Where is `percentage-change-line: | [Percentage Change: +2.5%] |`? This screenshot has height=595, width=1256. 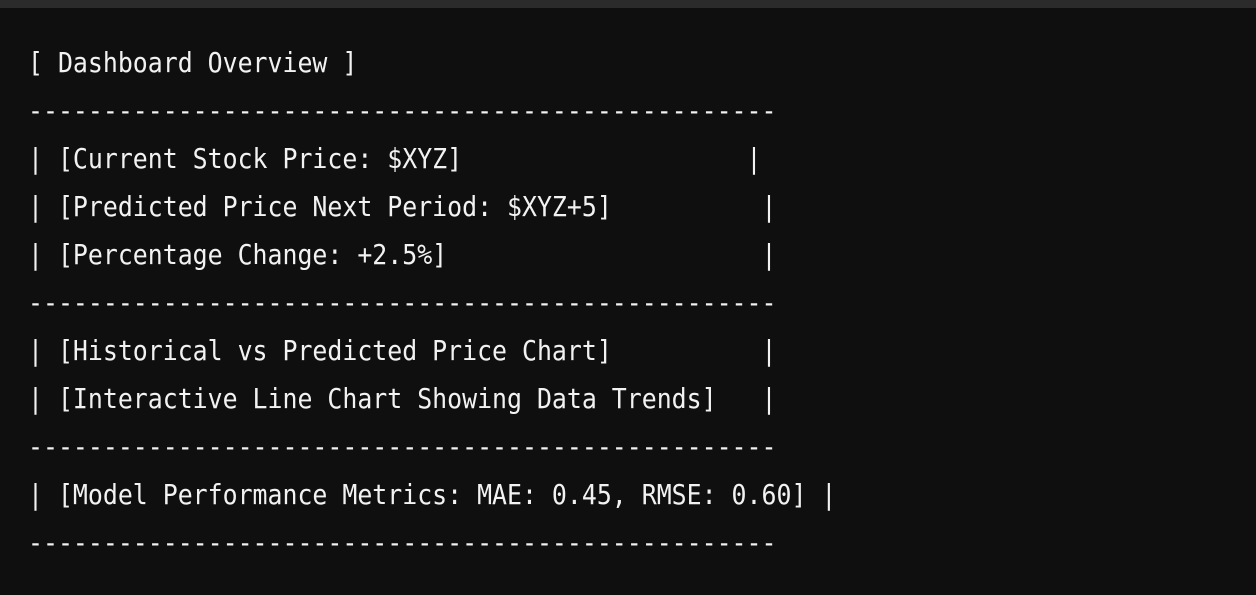
percentage-change-line: | [Percentage Change: +2.5%] | is located at coordinates (402, 254).